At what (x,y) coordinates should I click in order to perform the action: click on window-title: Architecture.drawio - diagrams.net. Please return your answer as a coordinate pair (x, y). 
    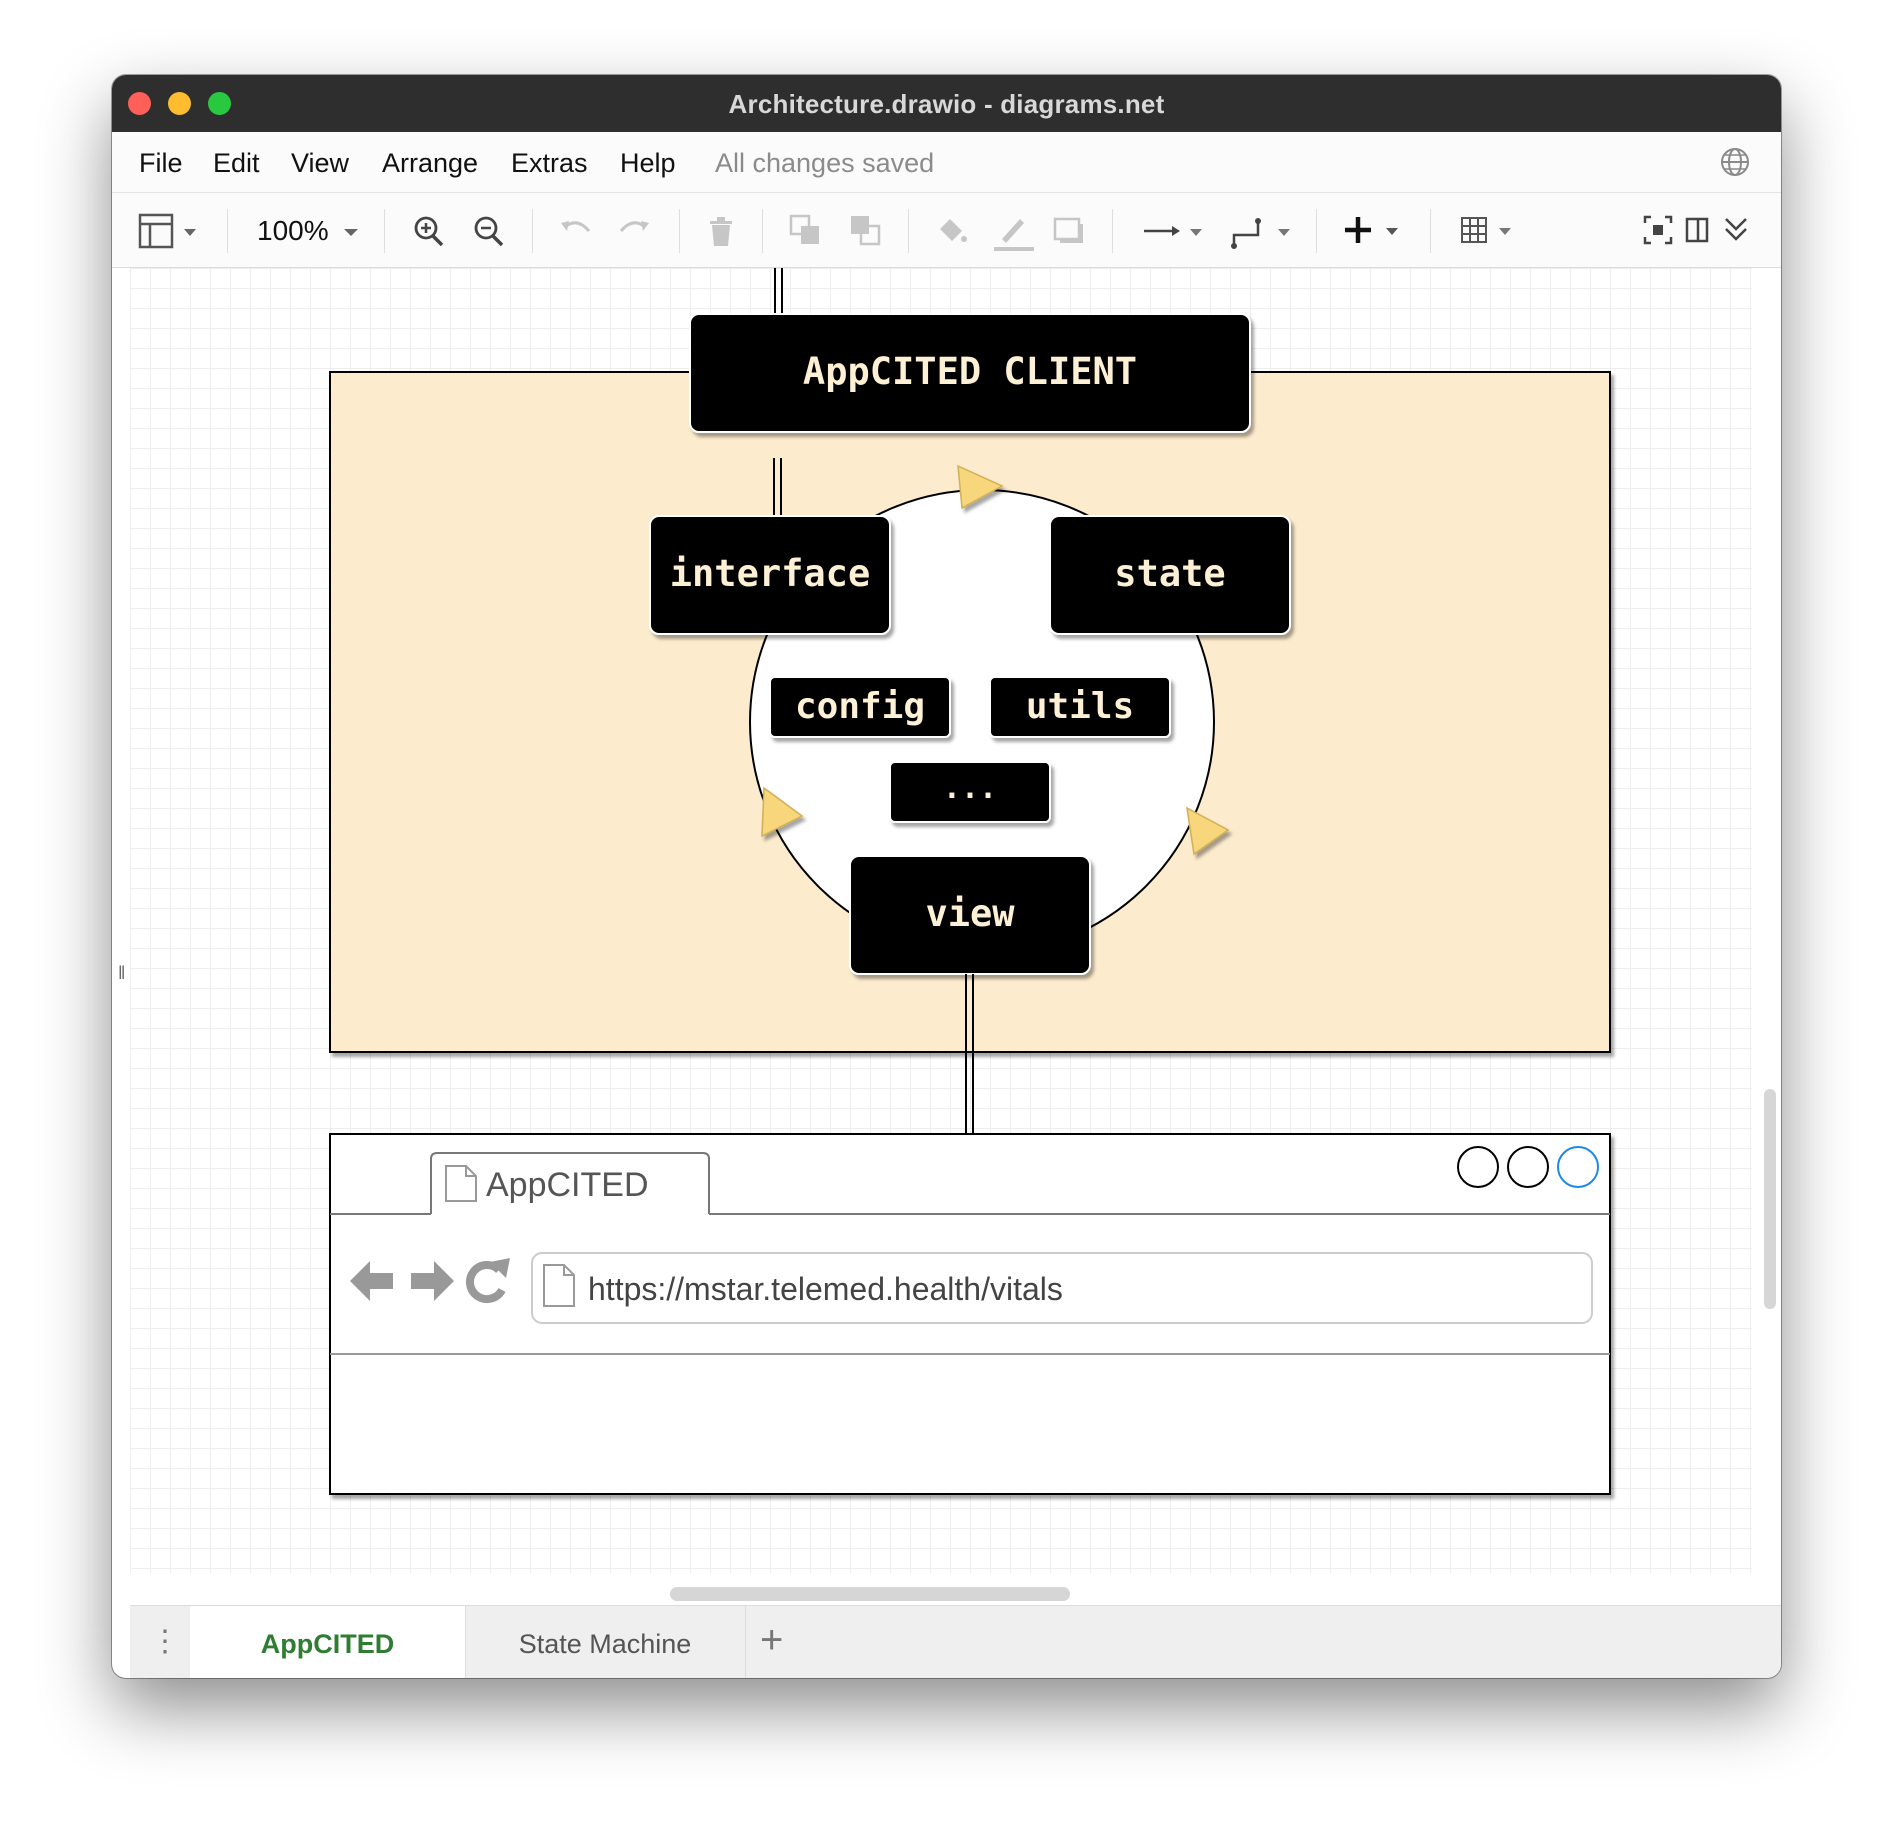
    Looking at the image, I should click on (946, 104).